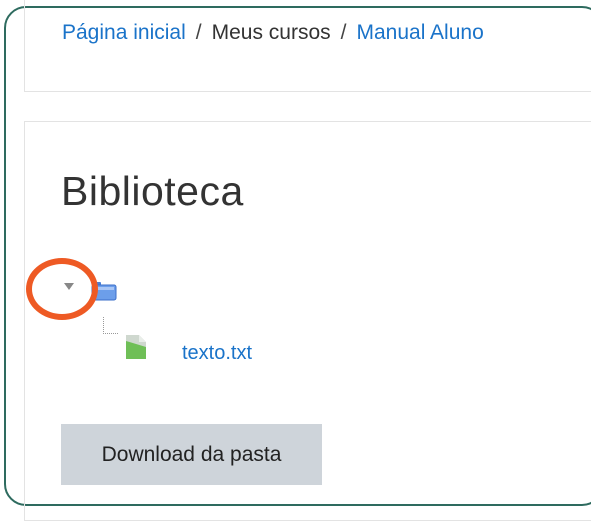 Image resolution: width=591 pixels, height=521 pixels. What do you see at coordinates (152, 191) in the screenshot?
I see `page-title: Biblioteca` at bounding box center [152, 191].